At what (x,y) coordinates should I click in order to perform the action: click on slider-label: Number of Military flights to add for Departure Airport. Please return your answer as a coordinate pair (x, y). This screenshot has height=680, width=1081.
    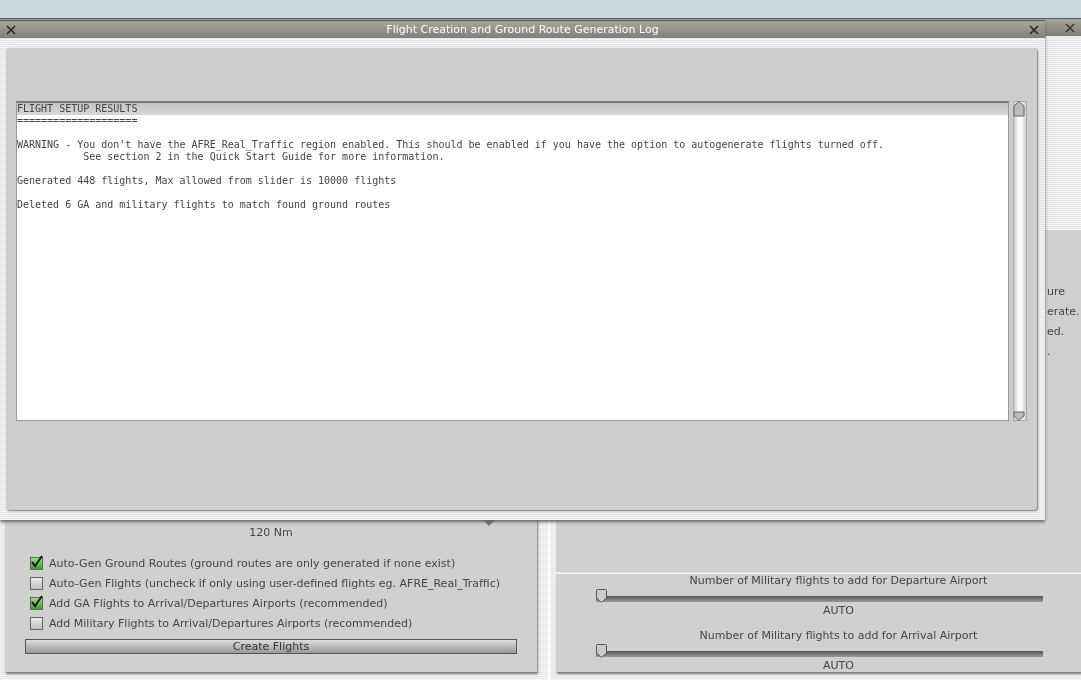
    Looking at the image, I should click on (838, 580).